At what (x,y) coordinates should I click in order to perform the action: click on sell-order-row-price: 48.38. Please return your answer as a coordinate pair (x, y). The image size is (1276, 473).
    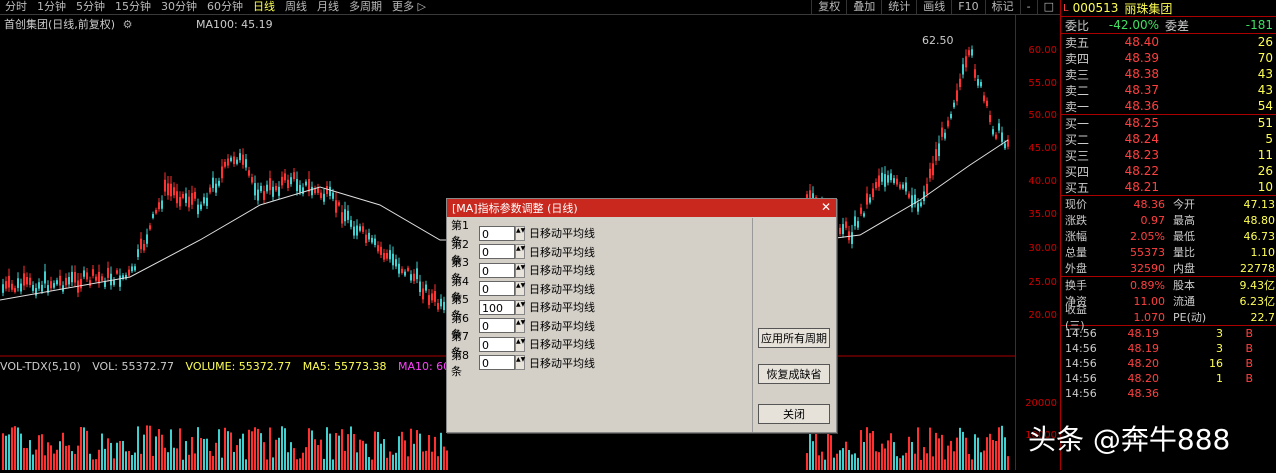
    Looking at the image, I should click on (1130, 74).